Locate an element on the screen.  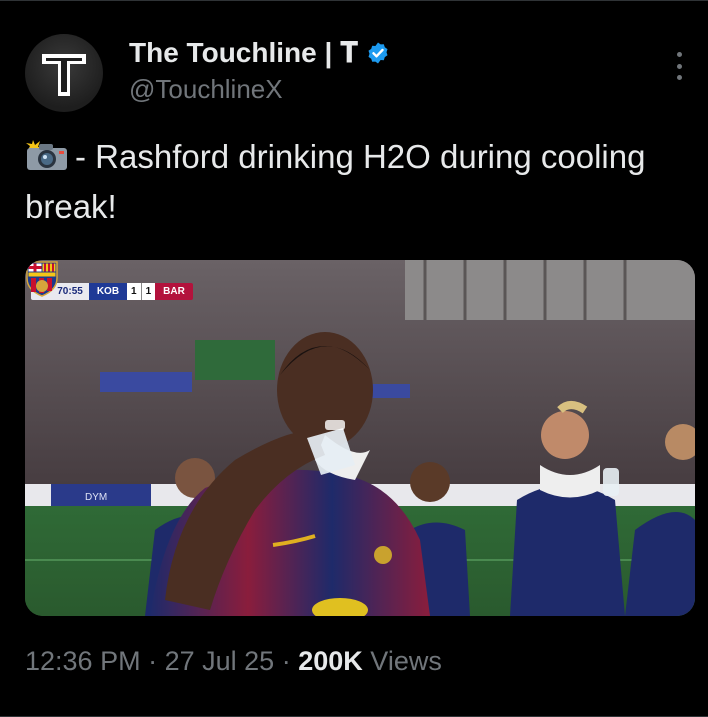
touchline-logo-icon is located at coordinates (64, 75).